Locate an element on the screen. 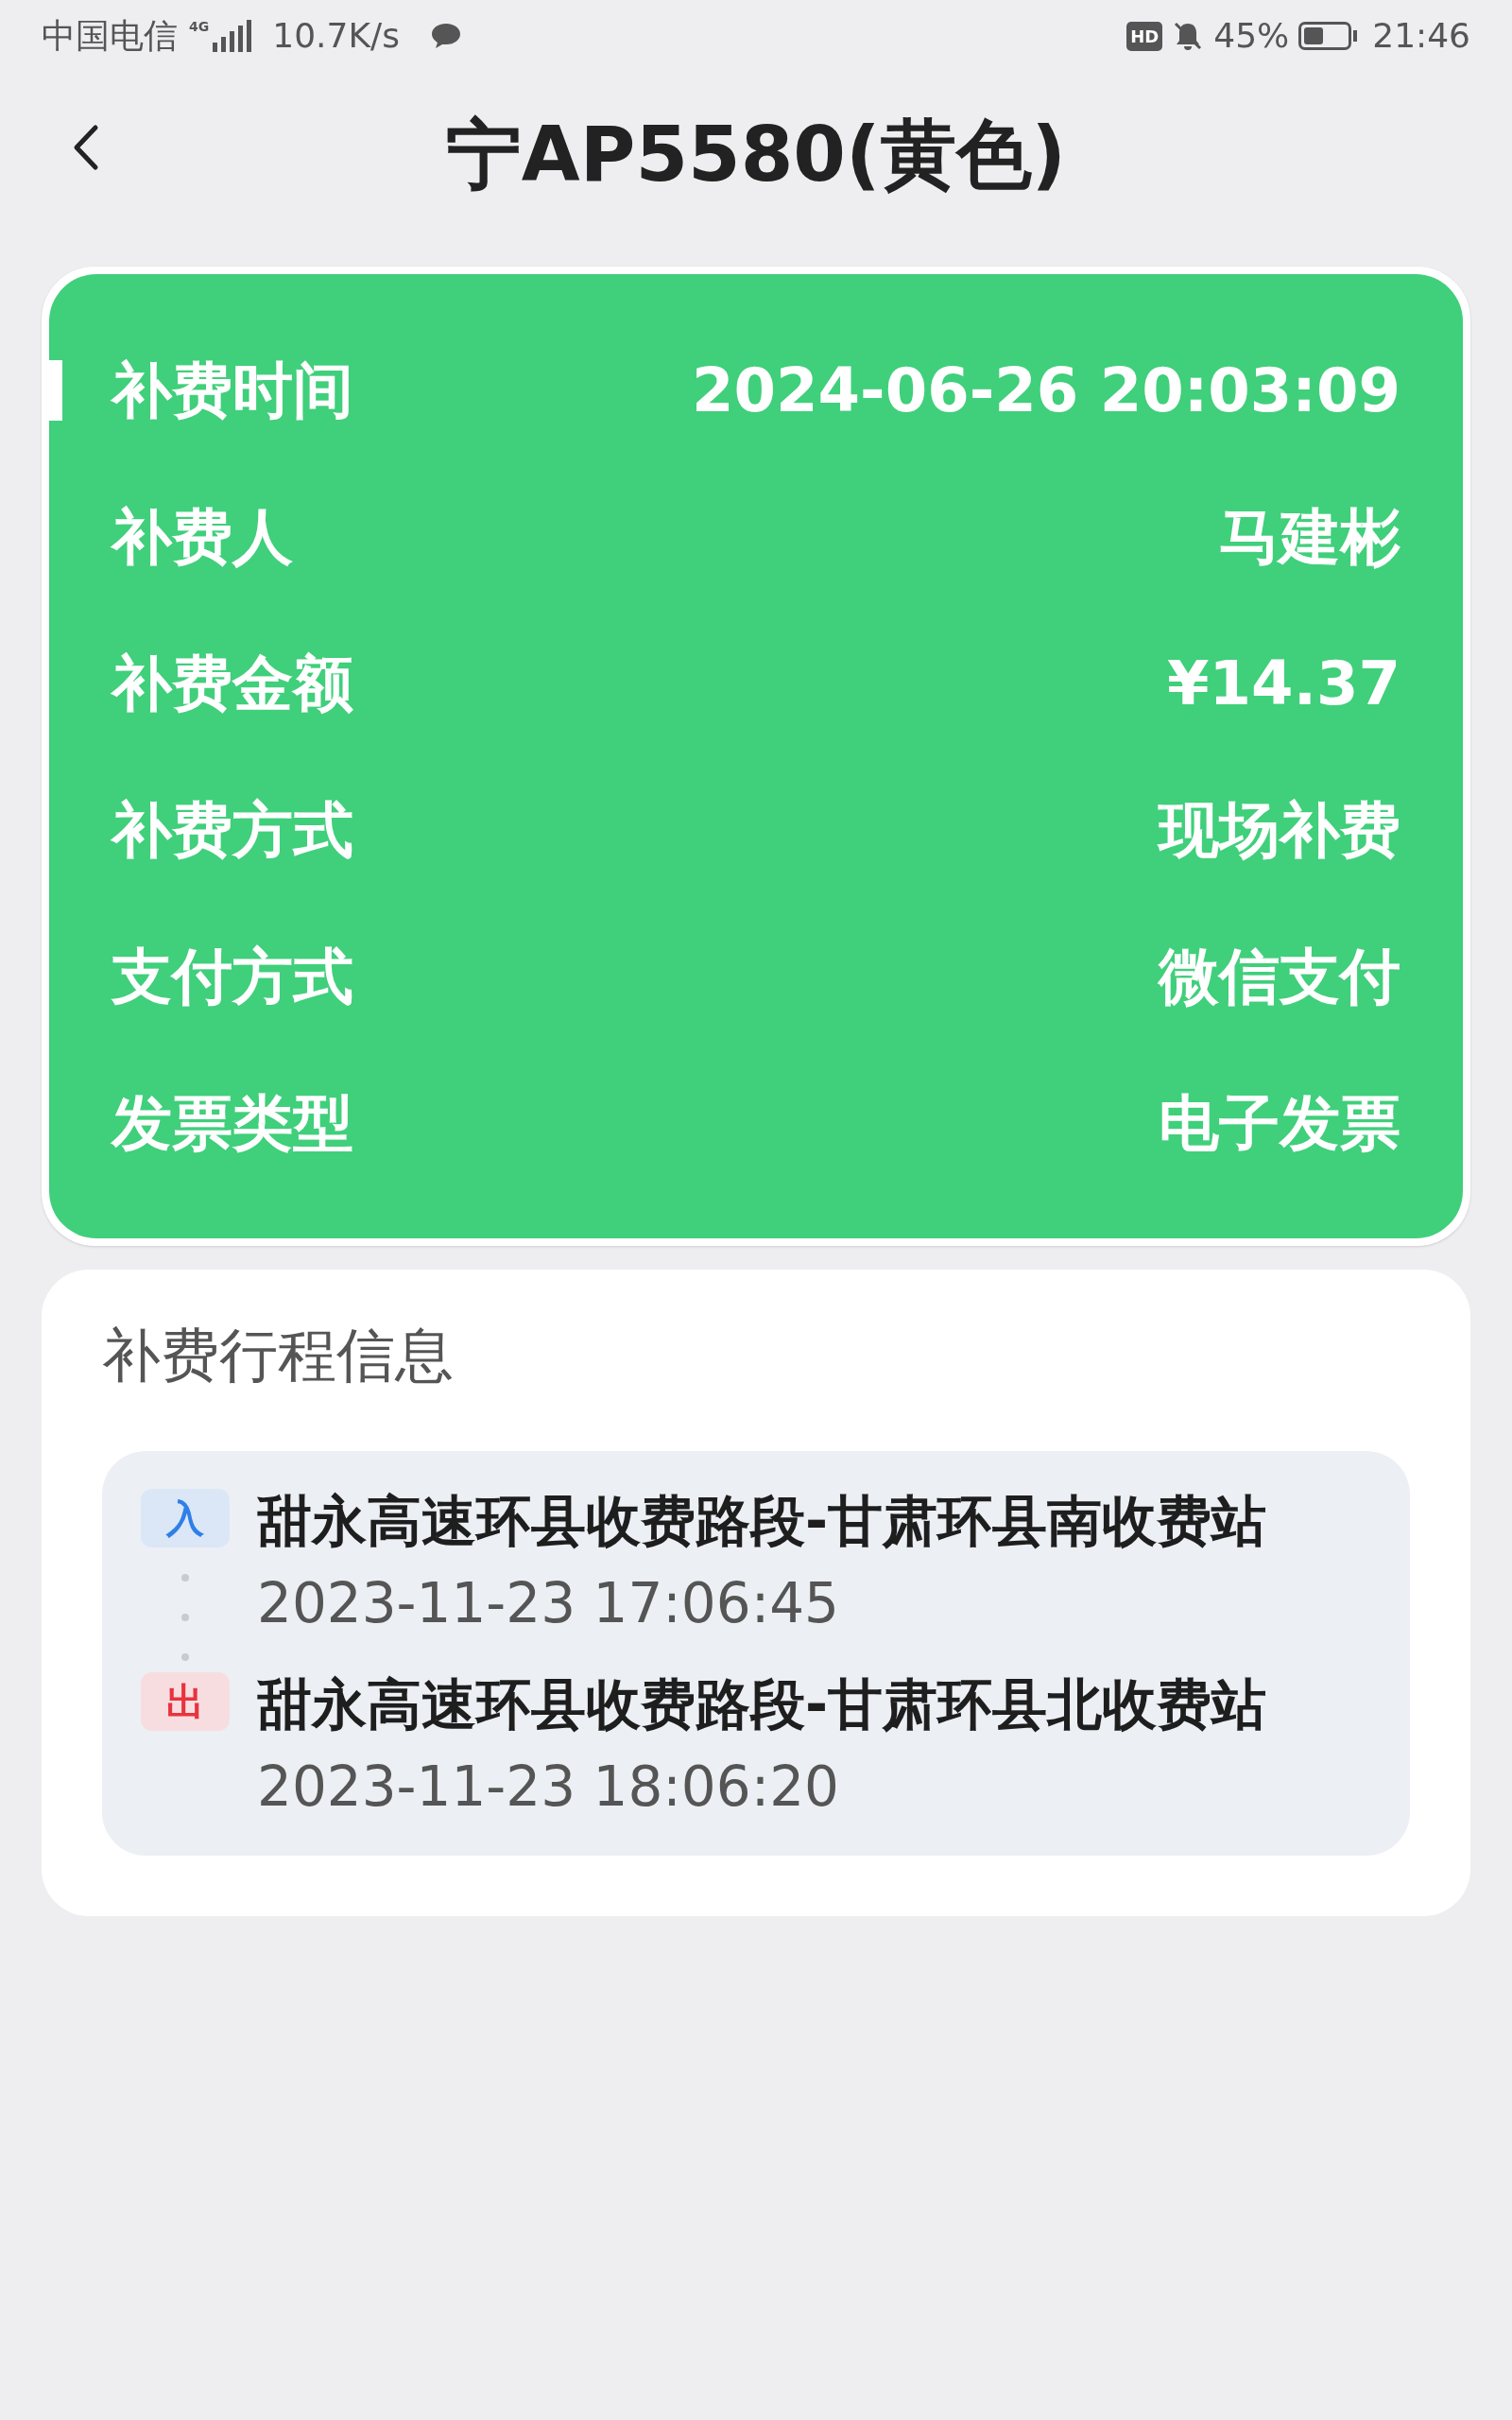 The width and height of the screenshot is (1512, 2420). detail-value: 2024-06-26 20:03:09 is located at coordinates (1045, 391).